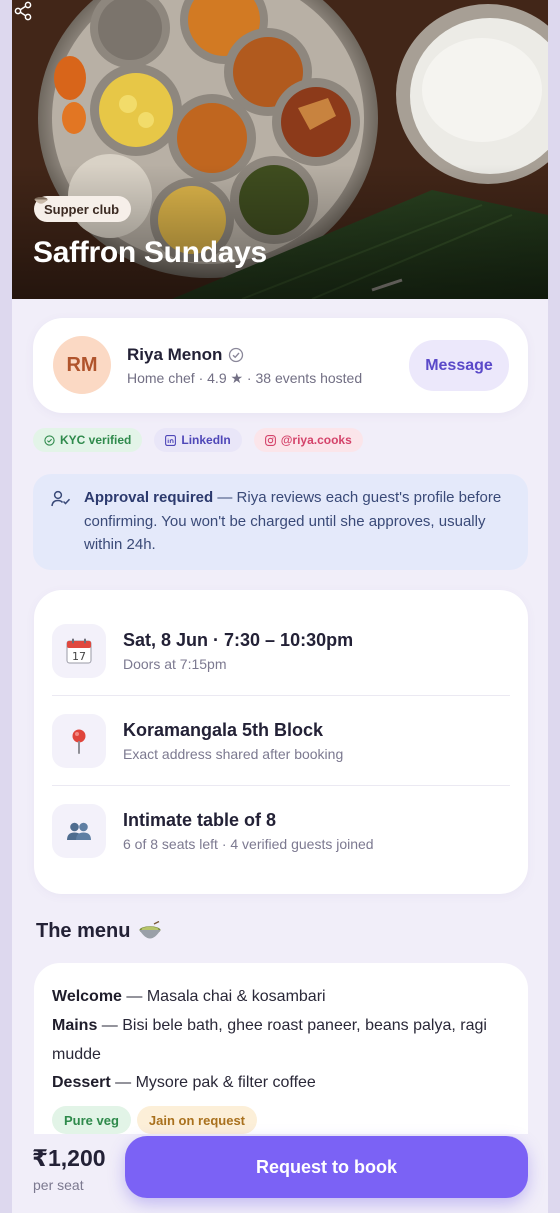 This screenshot has height=1213, width=560. I want to click on instagram-badge: @riya.cooks, so click(308, 440).